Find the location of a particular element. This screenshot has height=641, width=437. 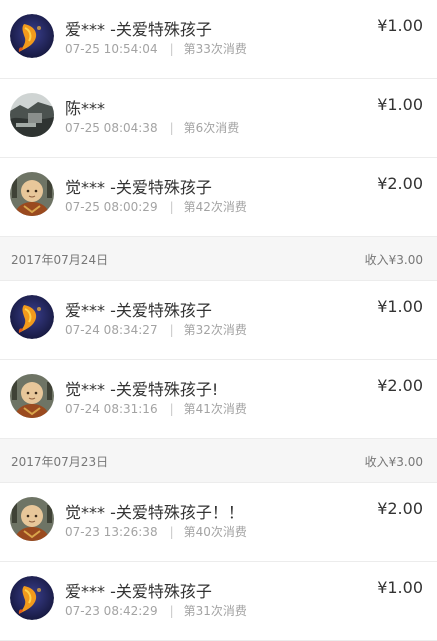

landscape-photo-avatar is located at coordinates (32, 115).